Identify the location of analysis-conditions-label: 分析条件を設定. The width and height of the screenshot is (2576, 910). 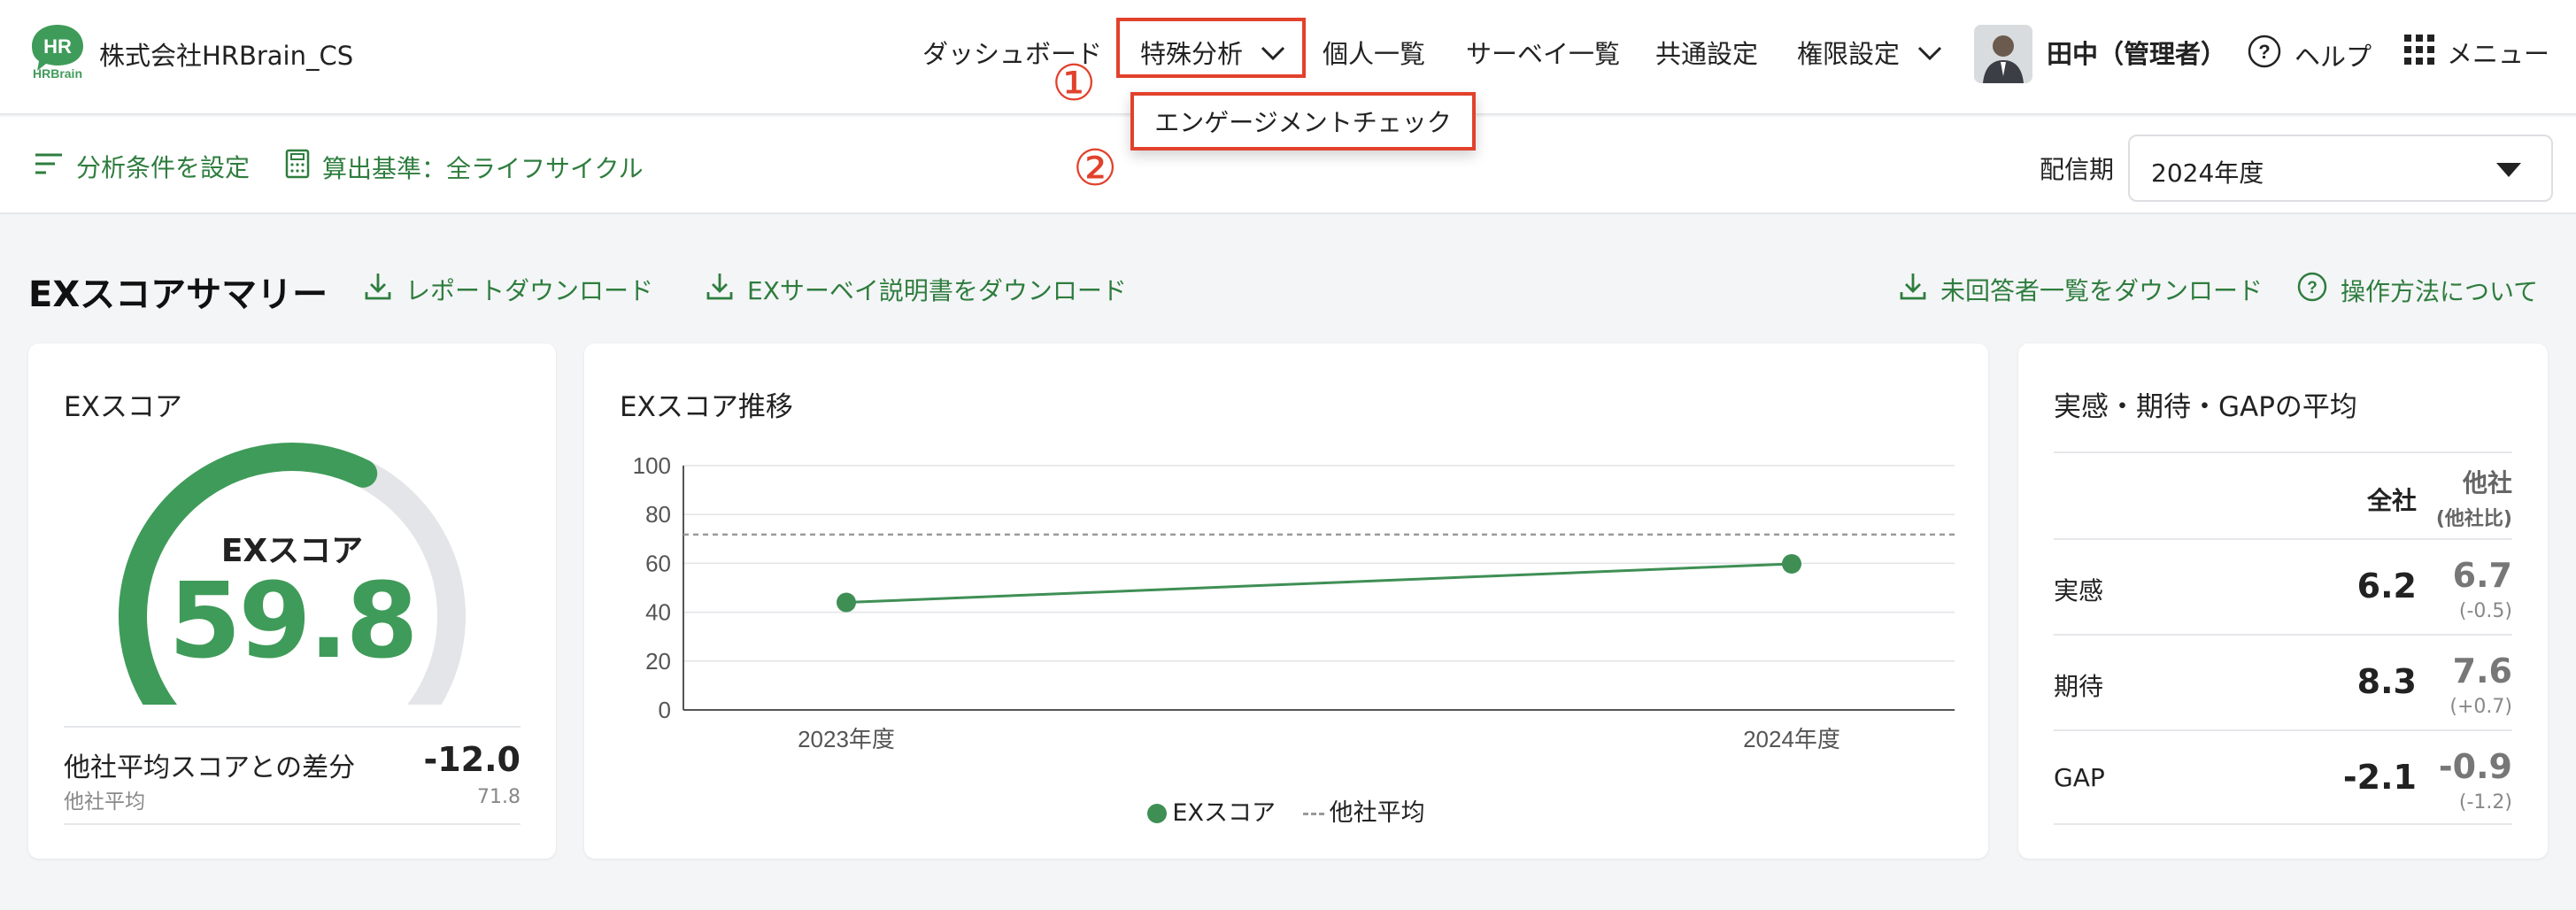
(163, 167).